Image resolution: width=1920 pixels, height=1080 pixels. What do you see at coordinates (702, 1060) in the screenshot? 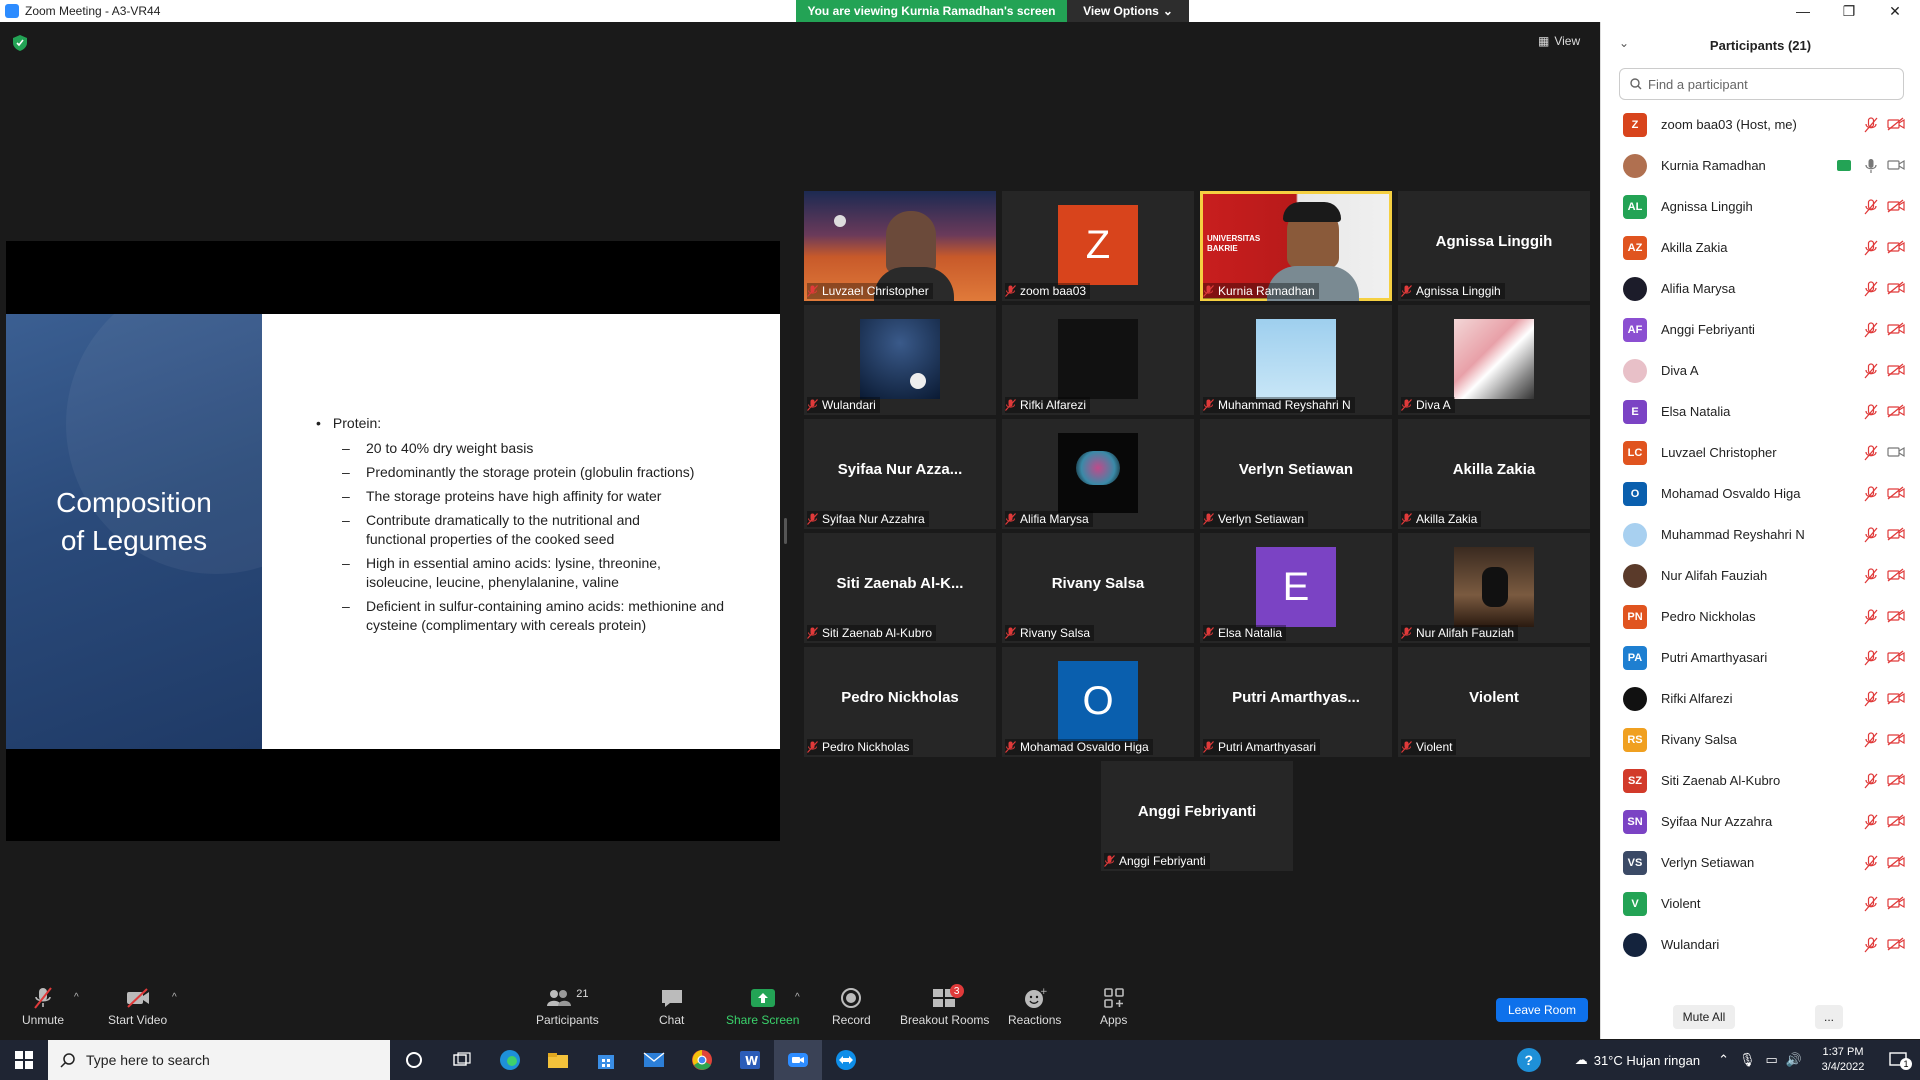
I see `chrome-icon` at bounding box center [702, 1060].